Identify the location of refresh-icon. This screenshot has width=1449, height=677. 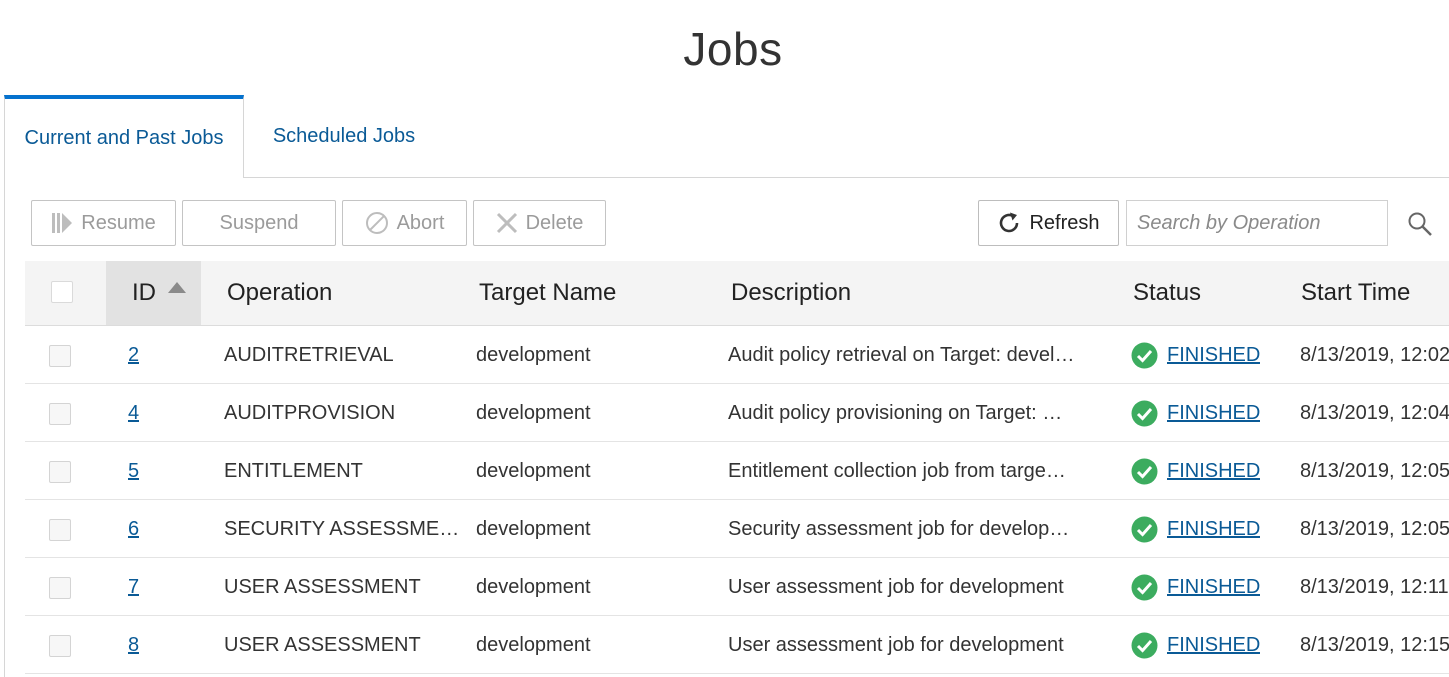
(1009, 223).